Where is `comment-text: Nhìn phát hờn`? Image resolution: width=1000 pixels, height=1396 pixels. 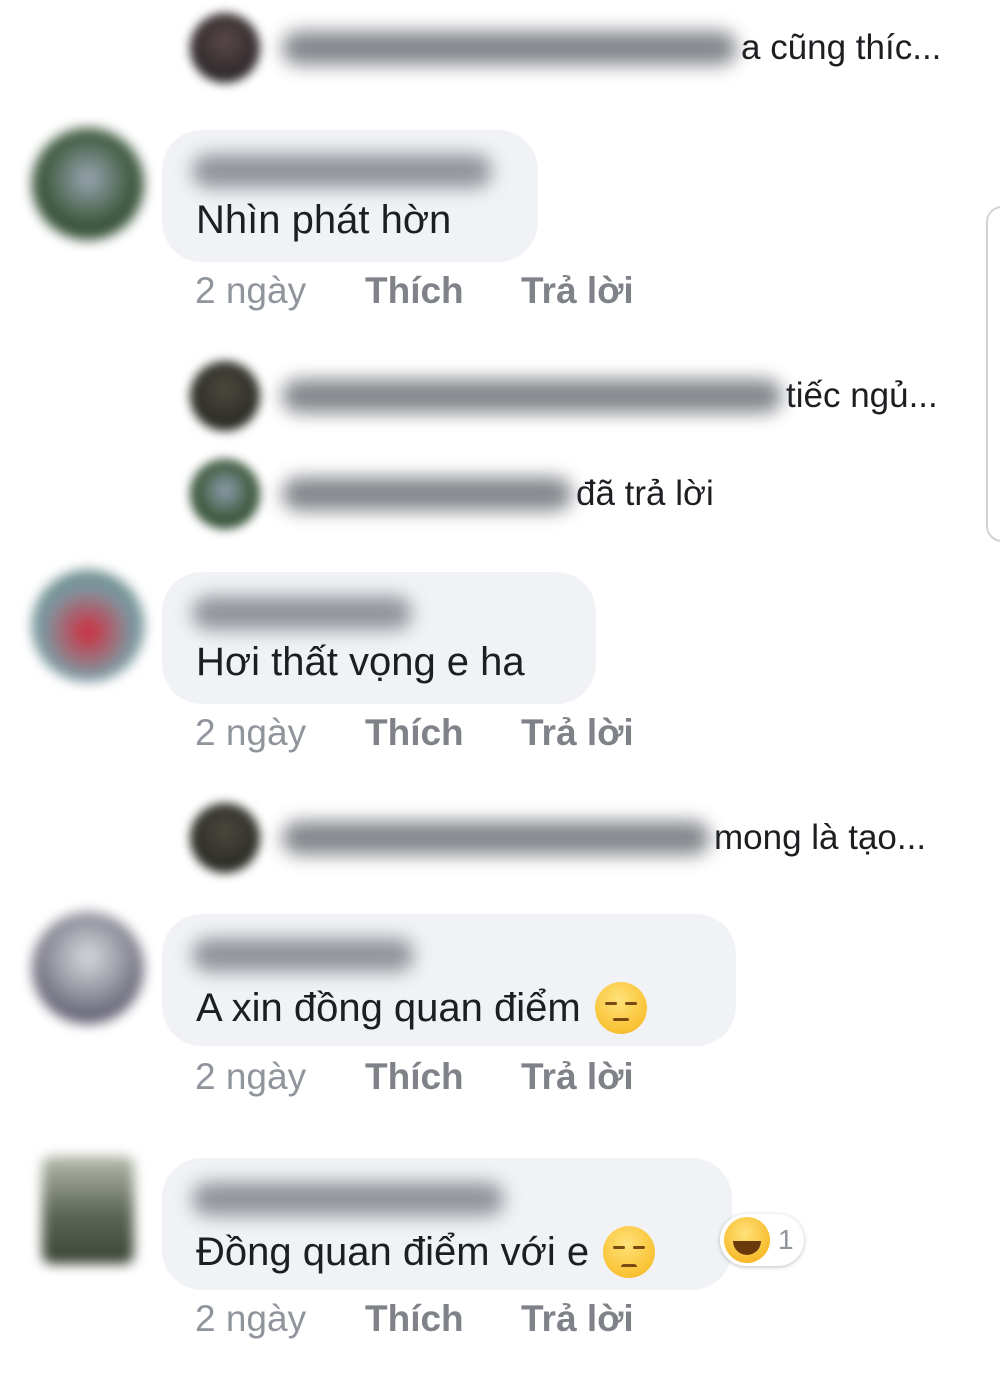
comment-text: Nhìn phát hờn is located at coordinates (324, 220).